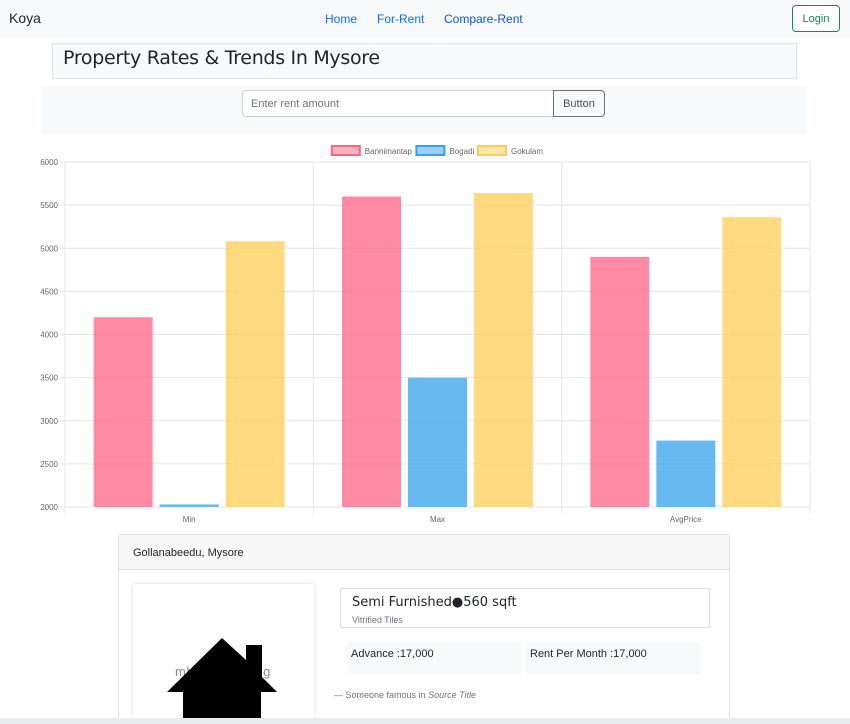  I want to click on spec-subtitle: Vitrified Tiles, so click(377, 620).